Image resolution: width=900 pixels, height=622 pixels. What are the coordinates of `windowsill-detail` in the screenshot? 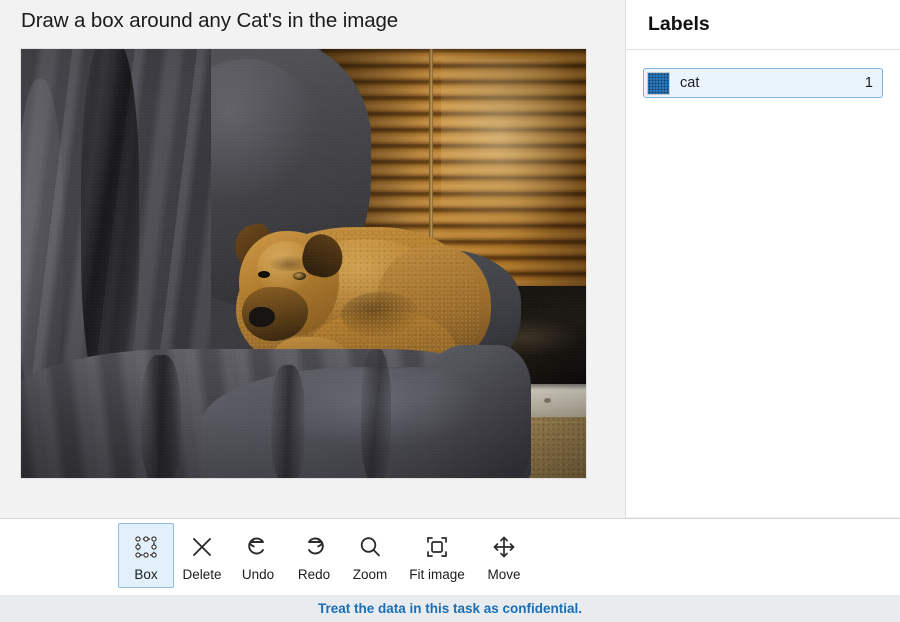 It's located at (547, 400).